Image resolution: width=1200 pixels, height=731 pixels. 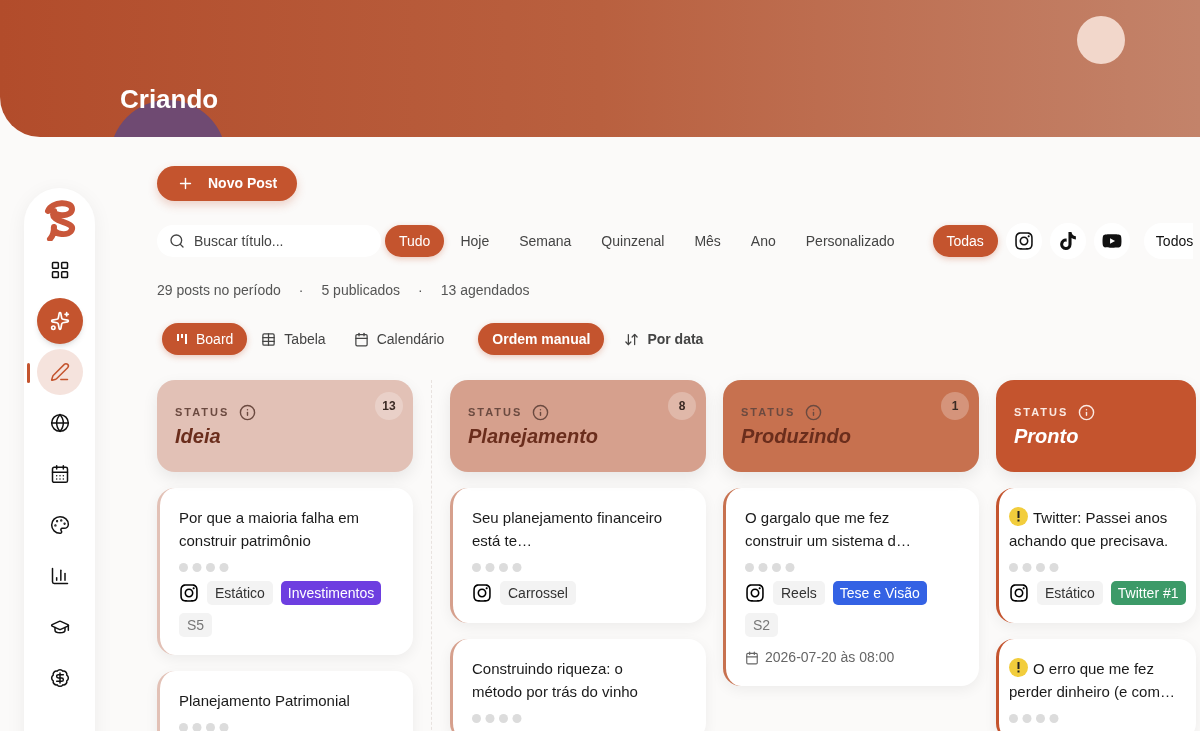 I want to click on globe-icon, so click(x=59, y=423).